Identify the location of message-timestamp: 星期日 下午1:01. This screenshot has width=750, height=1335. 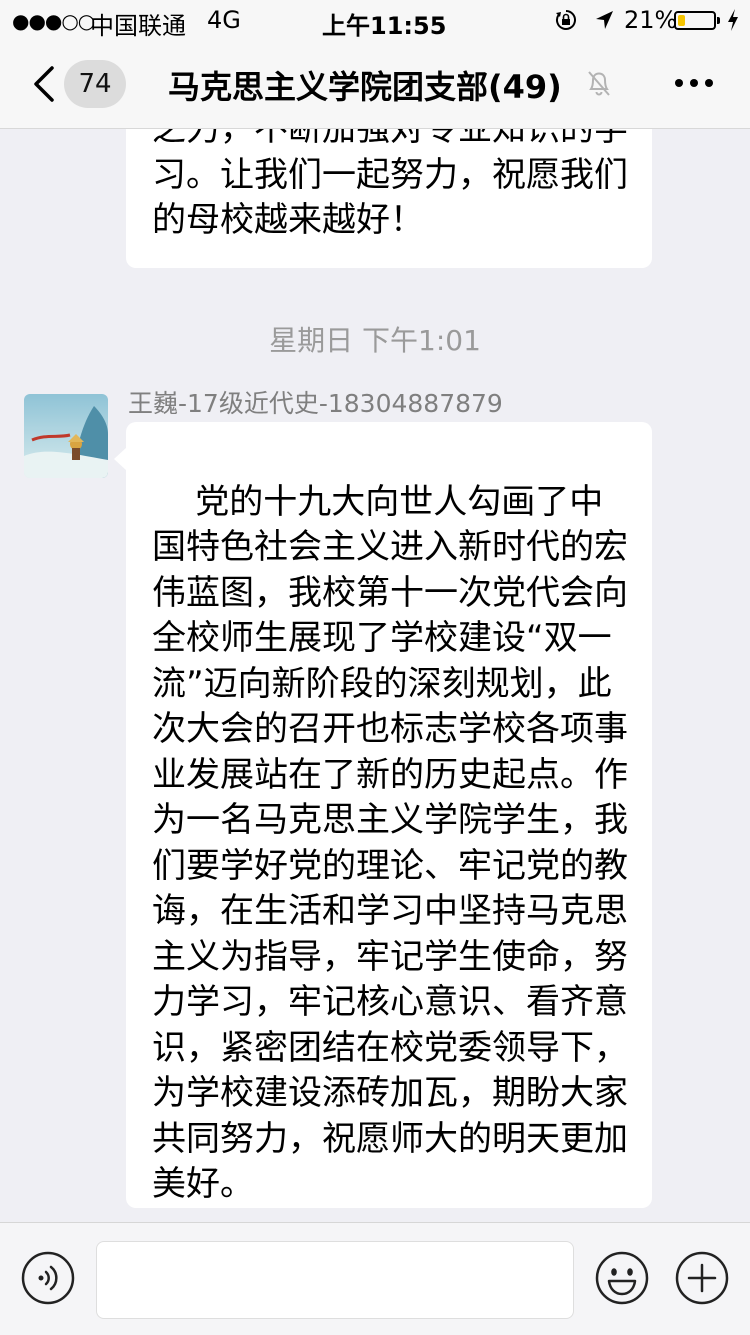
(375, 340).